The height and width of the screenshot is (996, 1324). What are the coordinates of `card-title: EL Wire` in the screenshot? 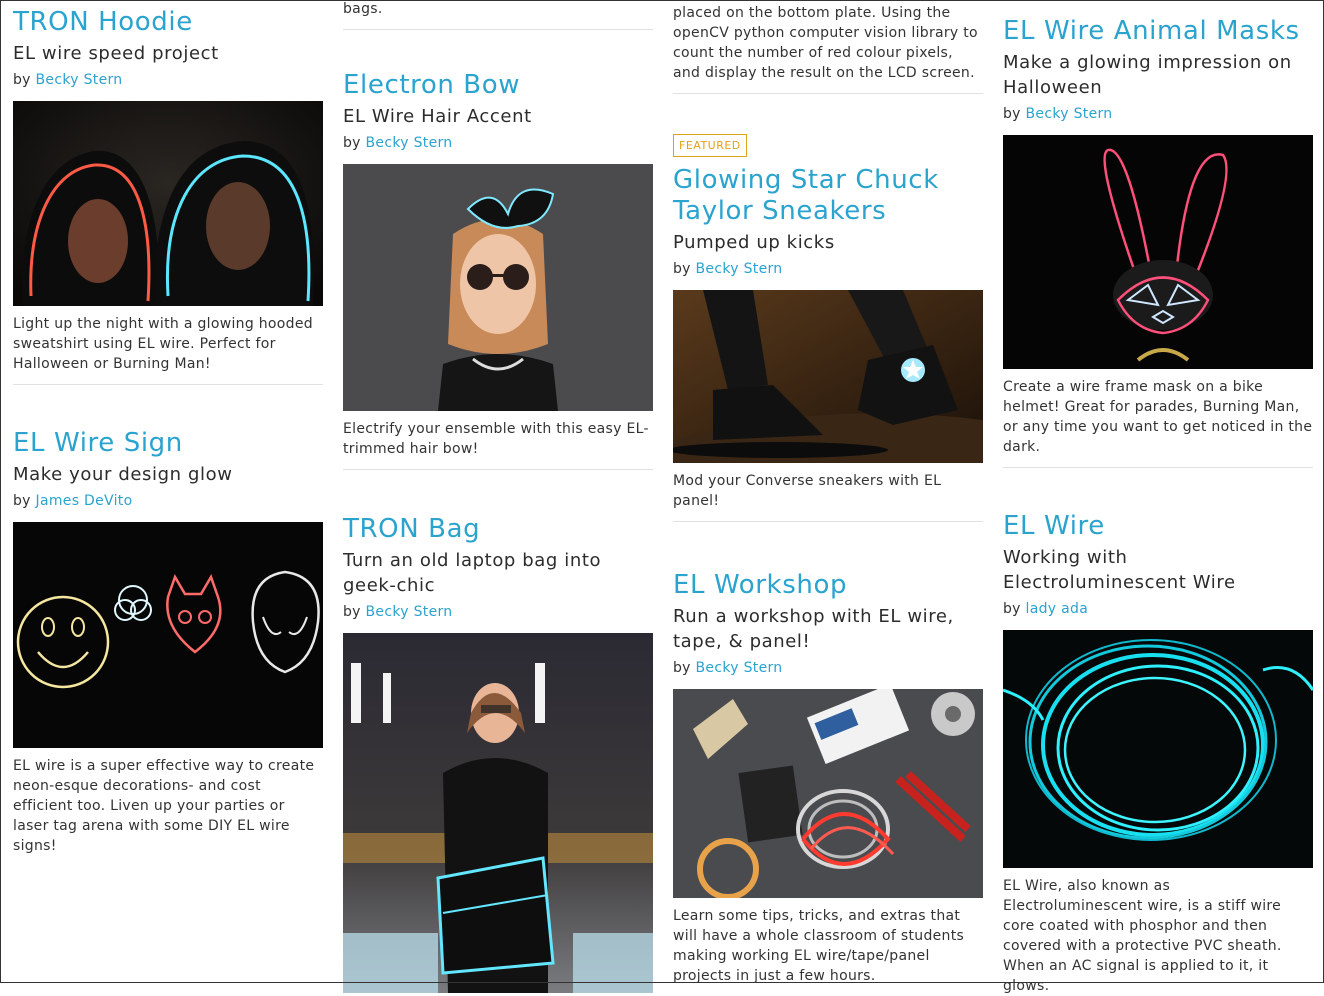 It's located at (1158, 526).